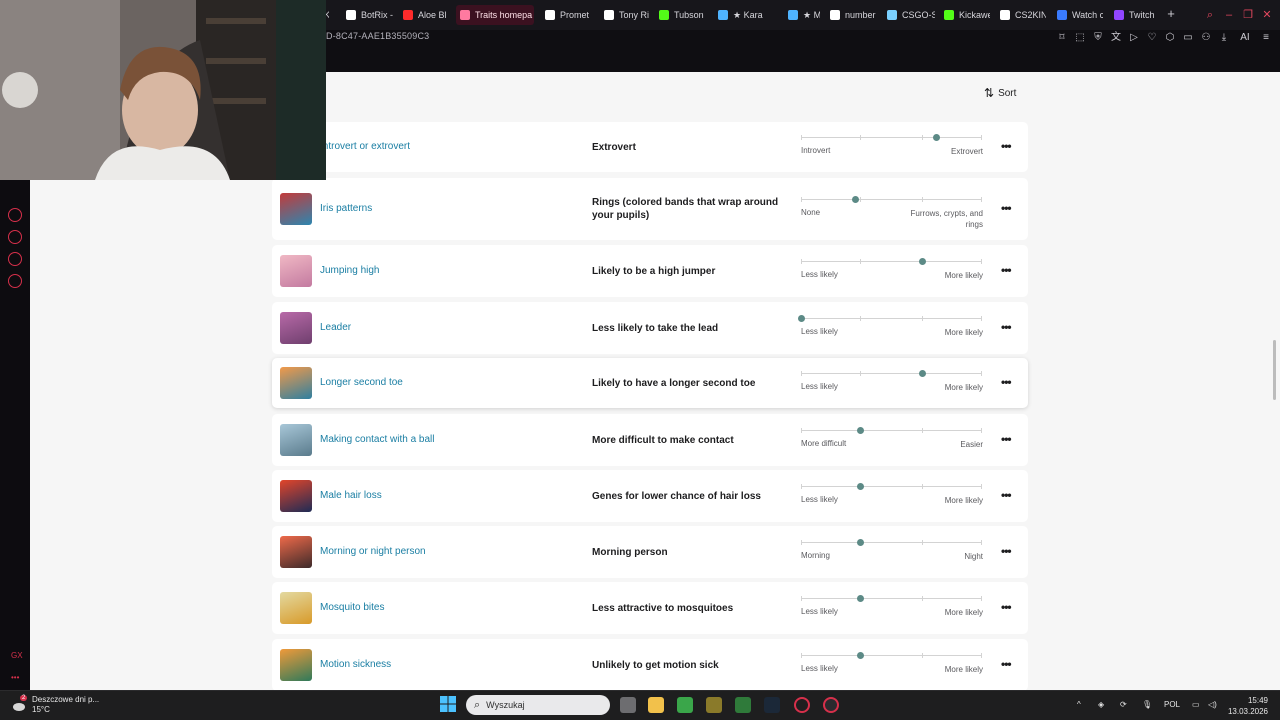  What do you see at coordinates (1098, 38) in the screenshot?
I see `shield-icon: ⛨` at bounding box center [1098, 38].